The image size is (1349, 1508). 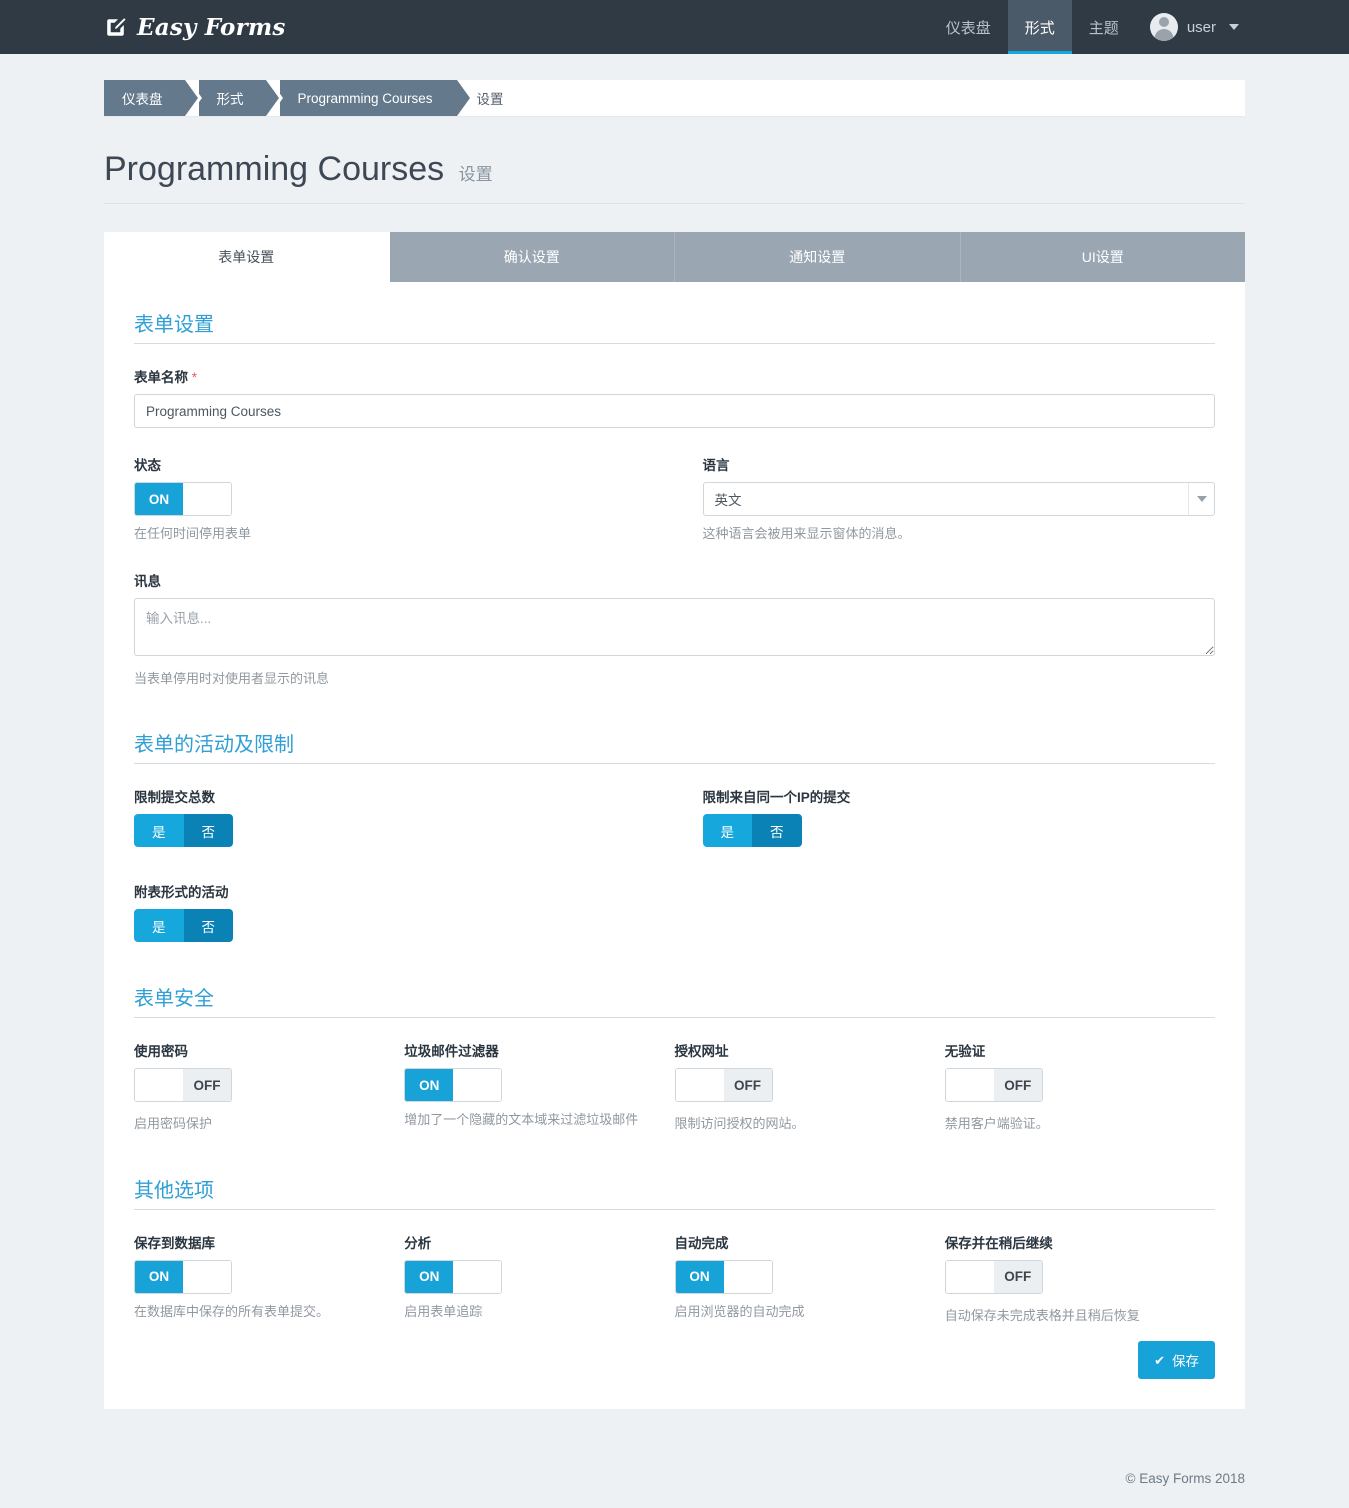 I want to click on section-title-form-settings: 表单设置, so click(x=174, y=325).